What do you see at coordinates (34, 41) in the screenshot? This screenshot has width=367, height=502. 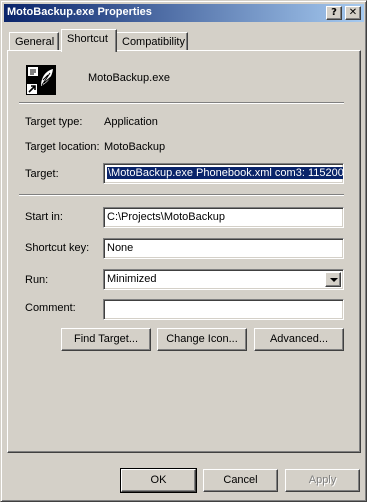 I see `tab-general: General` at bounding box center [34, 41].